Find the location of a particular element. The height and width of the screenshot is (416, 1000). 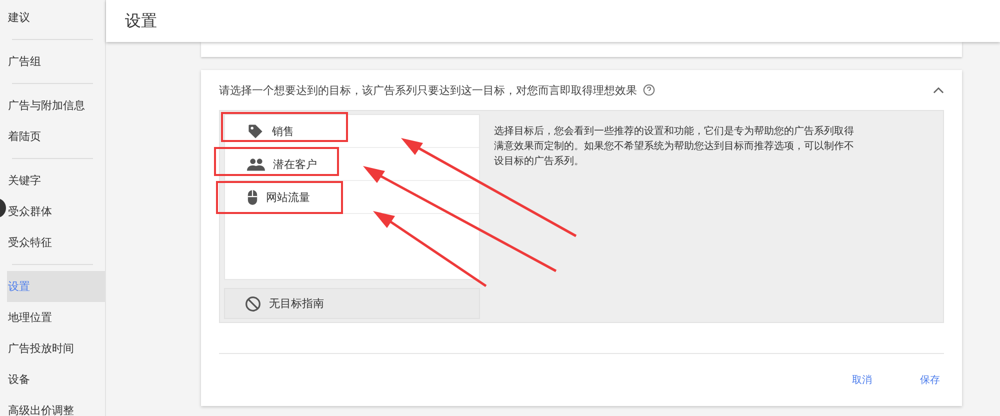

sidebar-item: 受众群体 is located at coordinates (56, 211).